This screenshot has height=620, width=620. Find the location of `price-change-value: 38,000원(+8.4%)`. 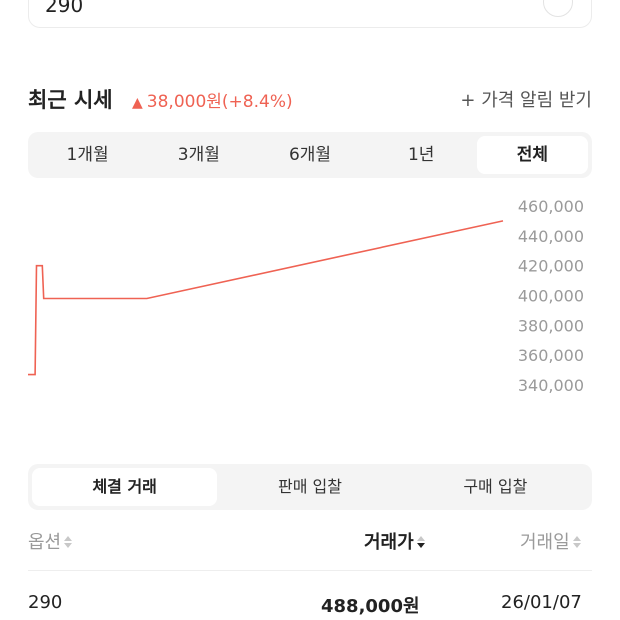

price-change-value: 38,000원(+8.4%) is located at coordinates (219, 102).